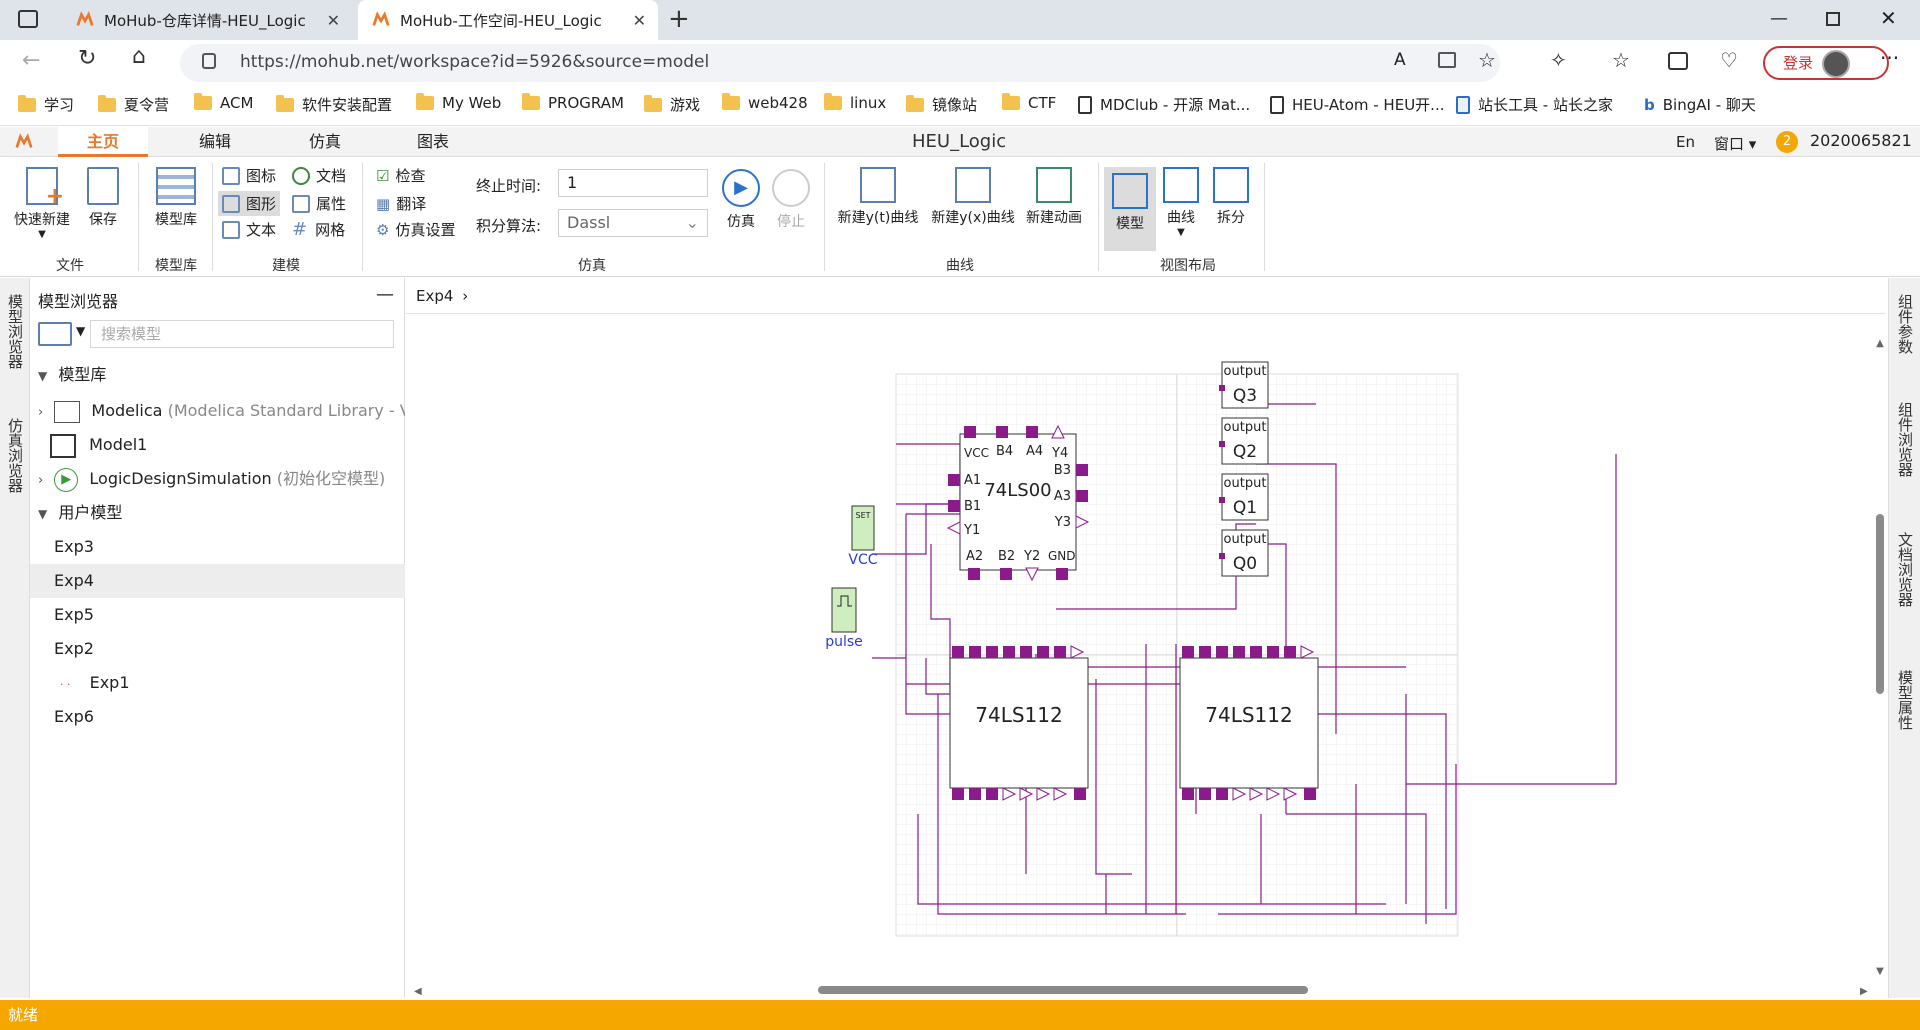 This screenshot has height=1030, width=1920. I want to click on view-mode-icon, so click(55, 334).